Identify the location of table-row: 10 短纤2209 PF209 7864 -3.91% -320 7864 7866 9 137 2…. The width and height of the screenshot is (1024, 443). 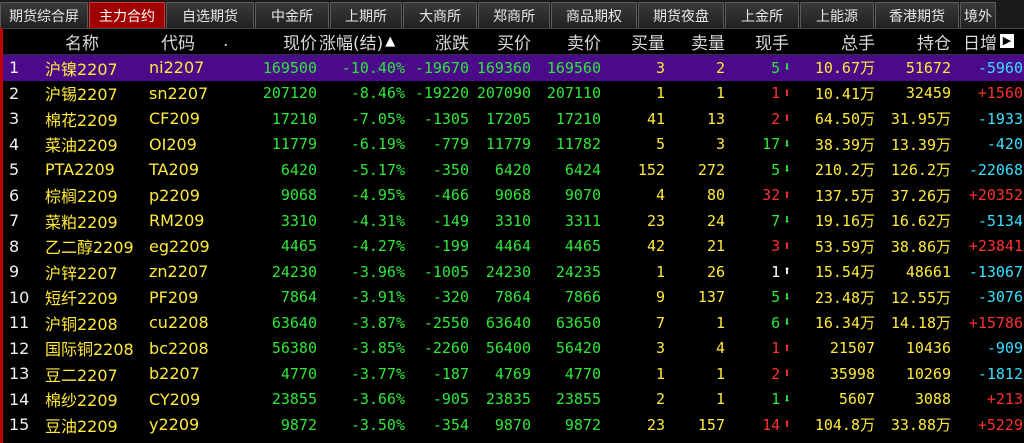
(513, 298).